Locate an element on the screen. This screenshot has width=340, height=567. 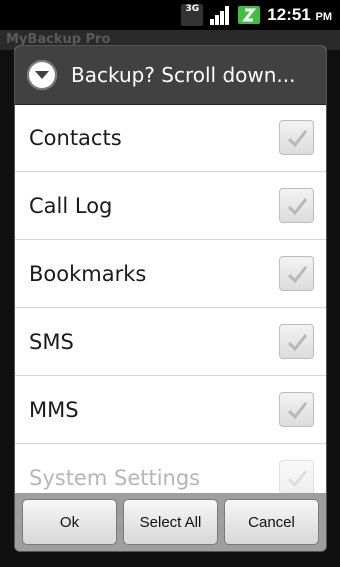
checkbox-contacts is located at coordinates (296, 137).